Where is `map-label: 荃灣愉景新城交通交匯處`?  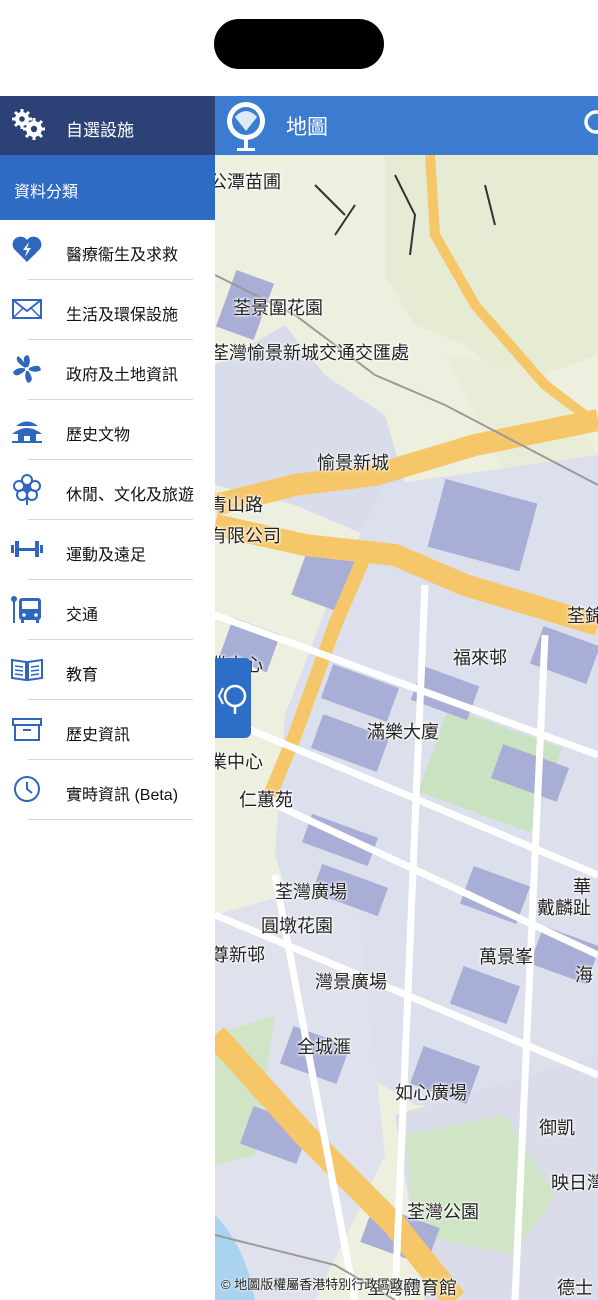
map-label: 荃灣愉景新城交通交匯處 is located at coordinates (312, 353).